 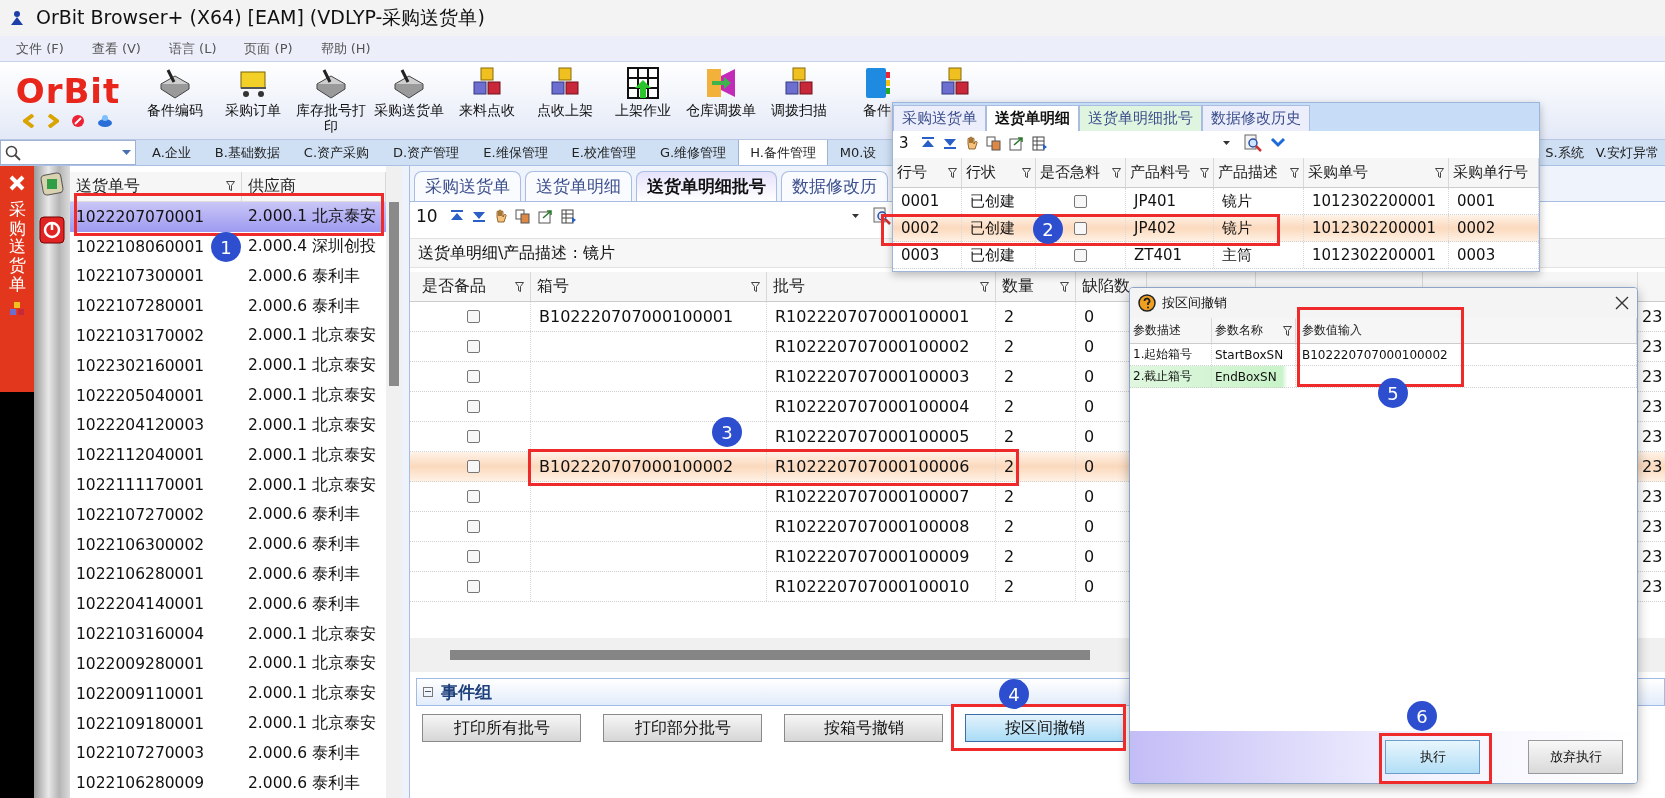 What do you see at coordinates (68, 152) in the screenshot?
I see `search-field` at bounding box center [68, 152].